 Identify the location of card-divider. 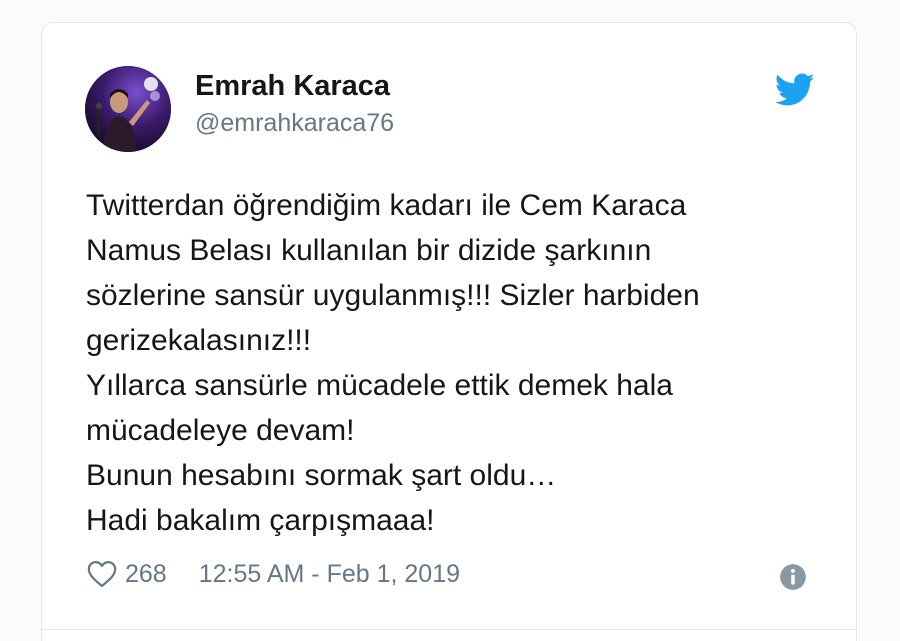
(449, 629).